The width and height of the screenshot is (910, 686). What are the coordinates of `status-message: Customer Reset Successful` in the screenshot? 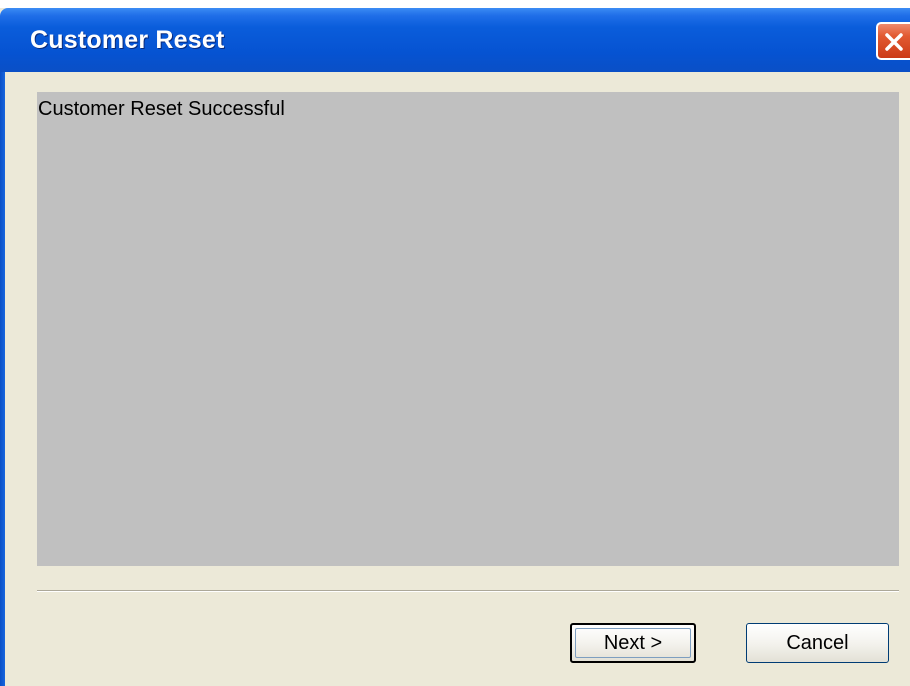 It's located at (161, 109).